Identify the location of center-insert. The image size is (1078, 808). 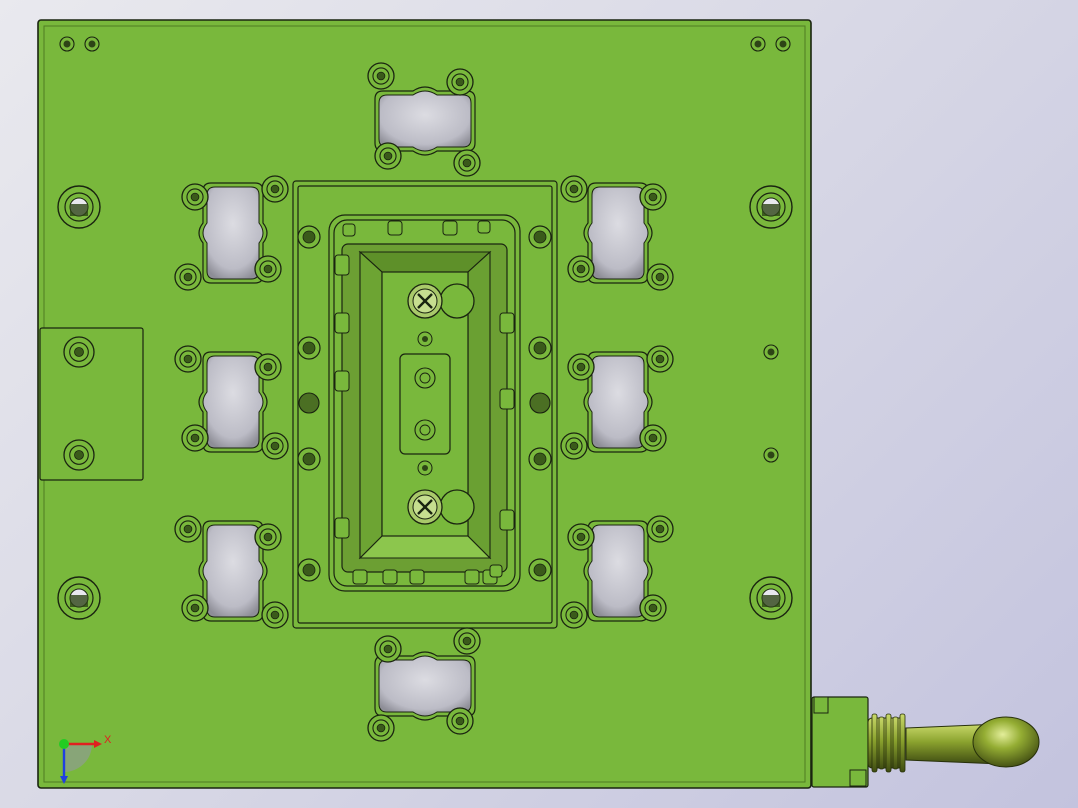
(425, 404).